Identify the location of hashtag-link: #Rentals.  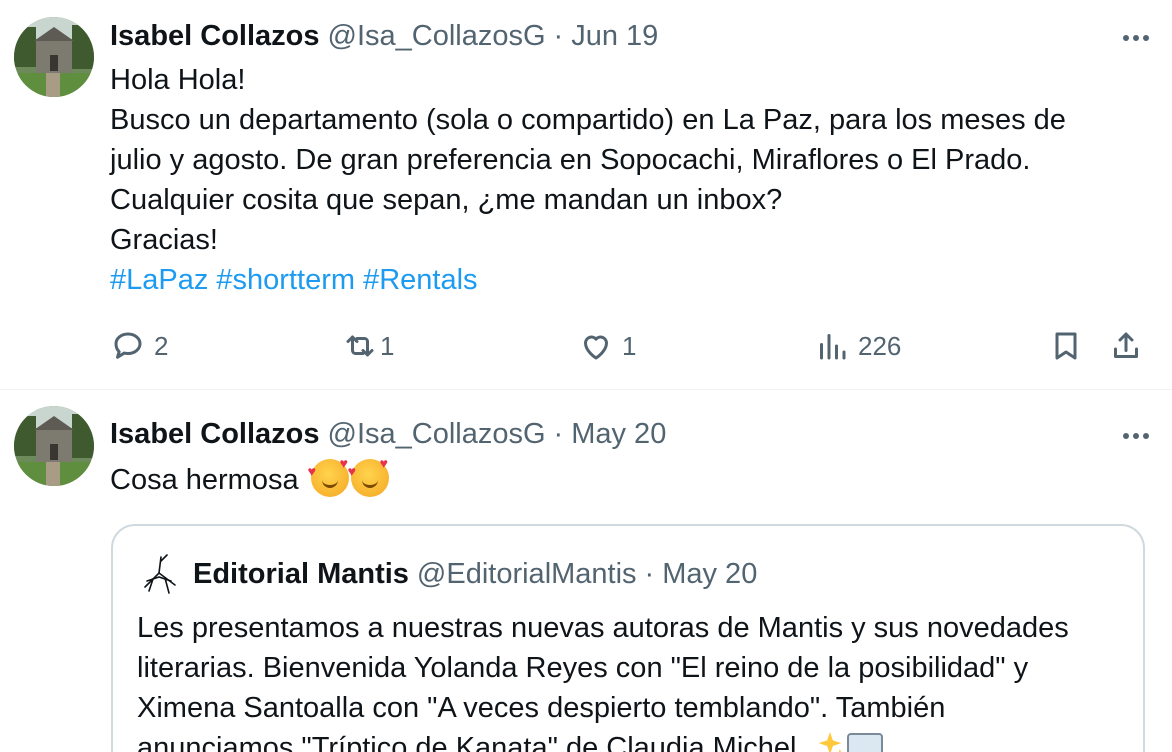
(420, 280).